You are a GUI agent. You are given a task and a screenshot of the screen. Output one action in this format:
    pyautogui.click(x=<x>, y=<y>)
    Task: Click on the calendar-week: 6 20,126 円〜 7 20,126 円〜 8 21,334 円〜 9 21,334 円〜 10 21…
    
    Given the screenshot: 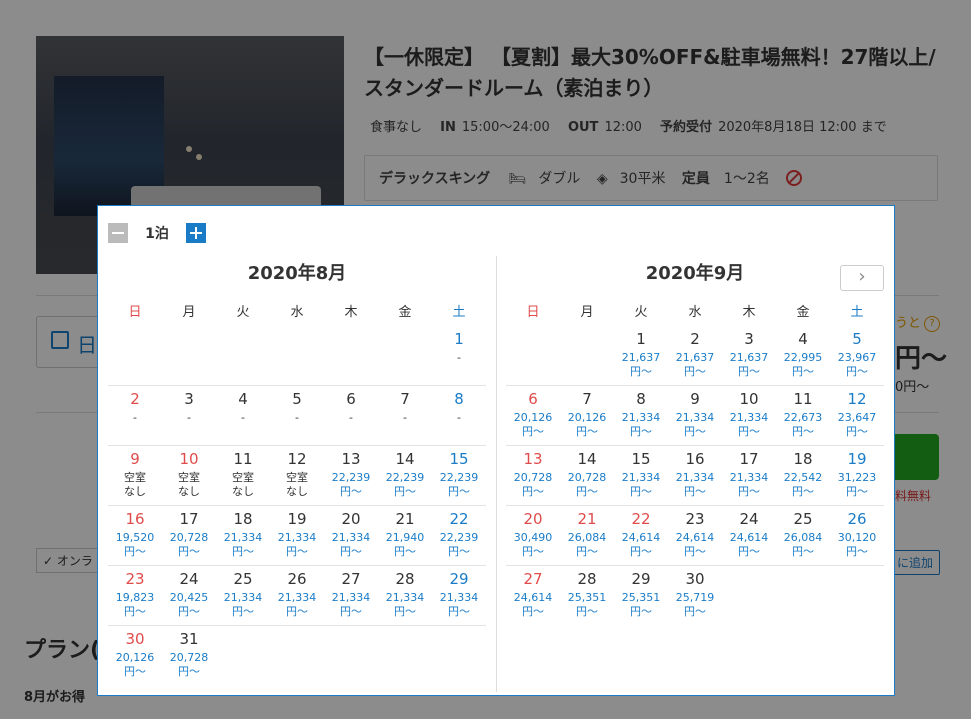 What is the action you would take?
    pyautogui.click(x=695, y=416)
    